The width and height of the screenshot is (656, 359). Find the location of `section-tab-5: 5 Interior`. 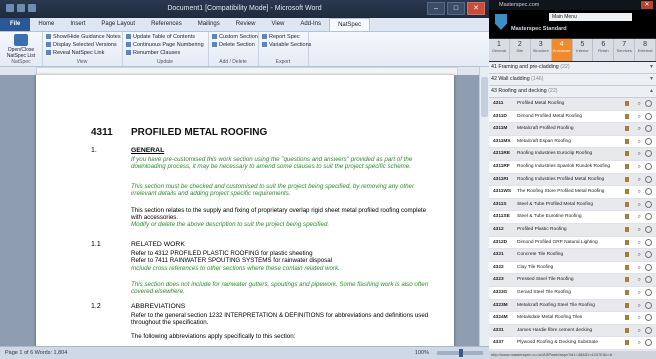

section-tab-5: 5 Interior is located at coordinates (583, 50).